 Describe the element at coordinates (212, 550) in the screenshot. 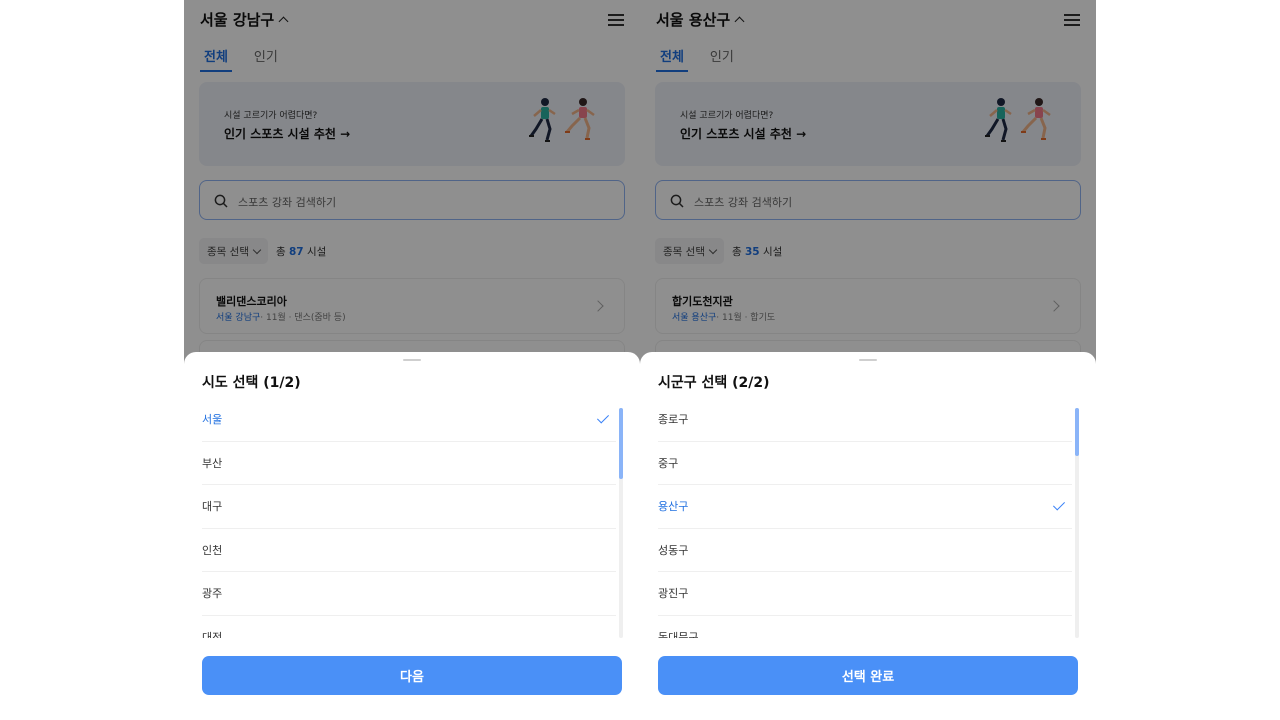

I see `option-label: 인천` at that location.